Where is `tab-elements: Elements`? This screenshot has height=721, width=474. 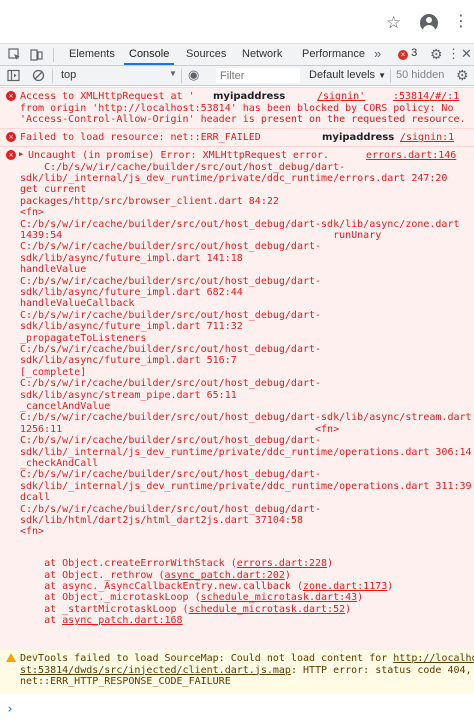 tab-elements: Elements is located at coordinates (92, 54).